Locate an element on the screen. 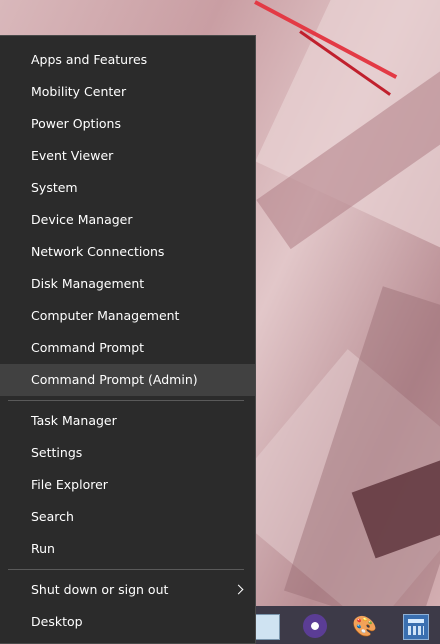  menu-item-computer-management: Computer Management is located at coordinates (127, 316).